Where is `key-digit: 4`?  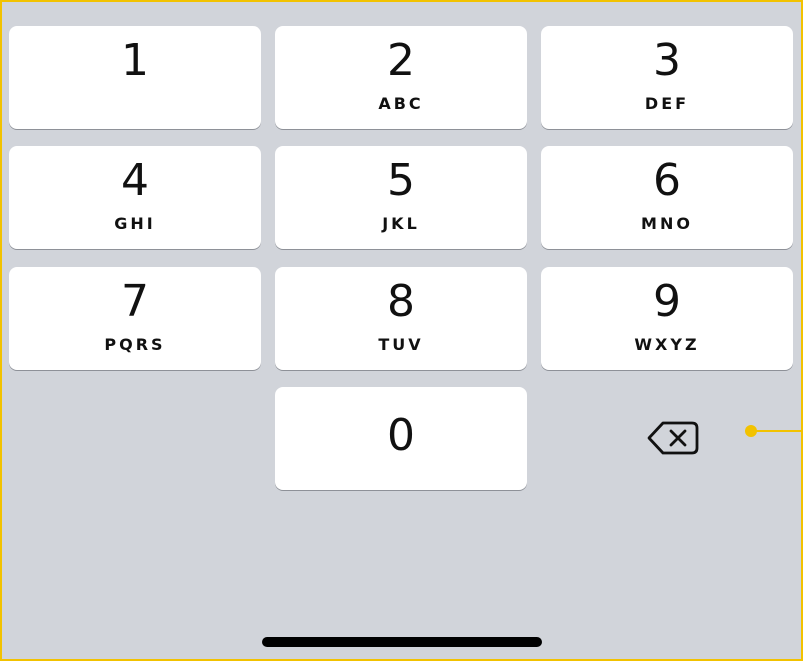 key-digit: 4 is located at coordinates (135, 180).